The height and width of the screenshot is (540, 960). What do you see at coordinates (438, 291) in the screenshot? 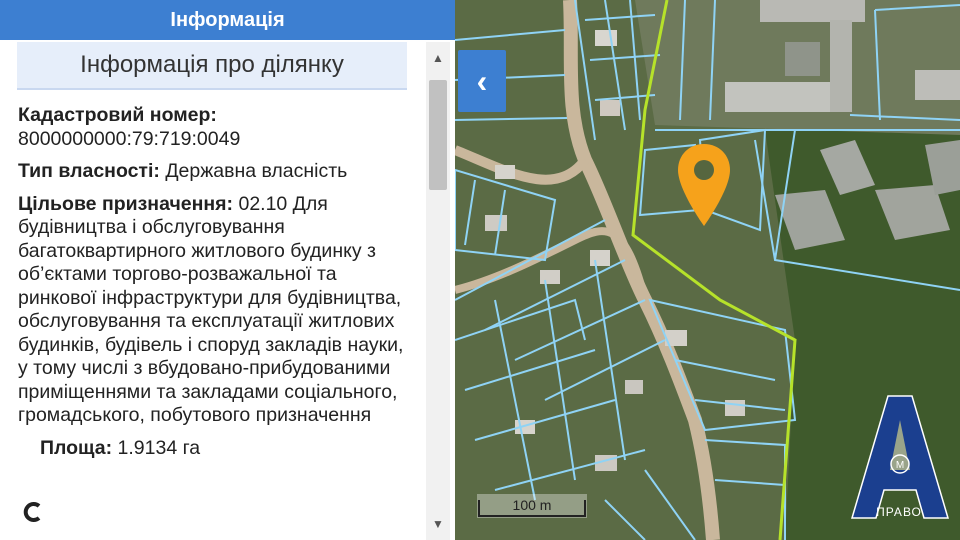
I see `panel-scrollbar: ▲ ▼` at bounding box center [438, 291].